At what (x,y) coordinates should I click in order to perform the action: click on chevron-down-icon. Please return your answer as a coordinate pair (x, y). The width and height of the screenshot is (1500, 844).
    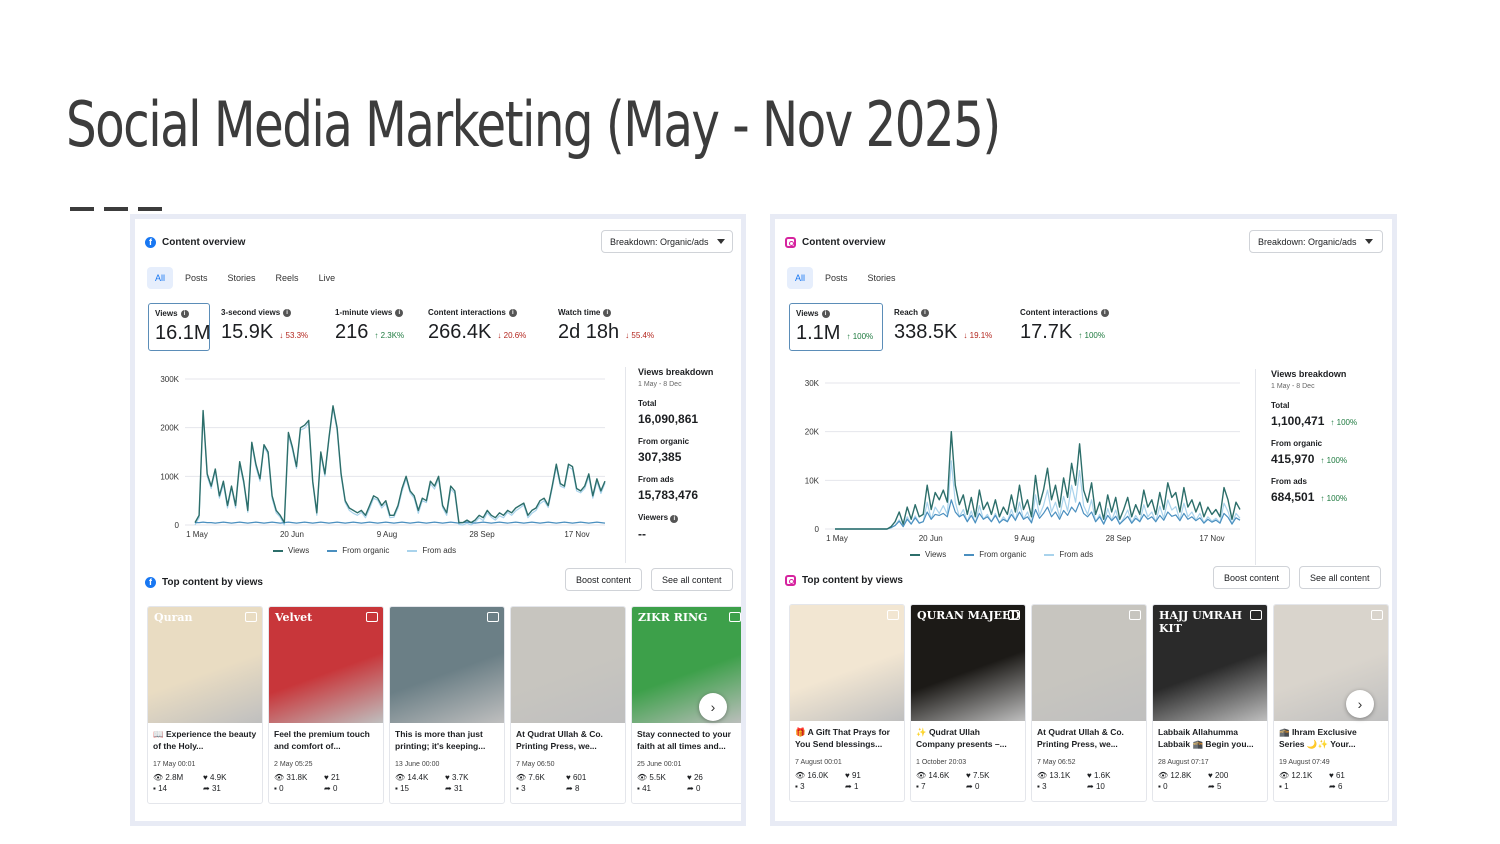
    Looking at the image, I should click on (1368, 241).